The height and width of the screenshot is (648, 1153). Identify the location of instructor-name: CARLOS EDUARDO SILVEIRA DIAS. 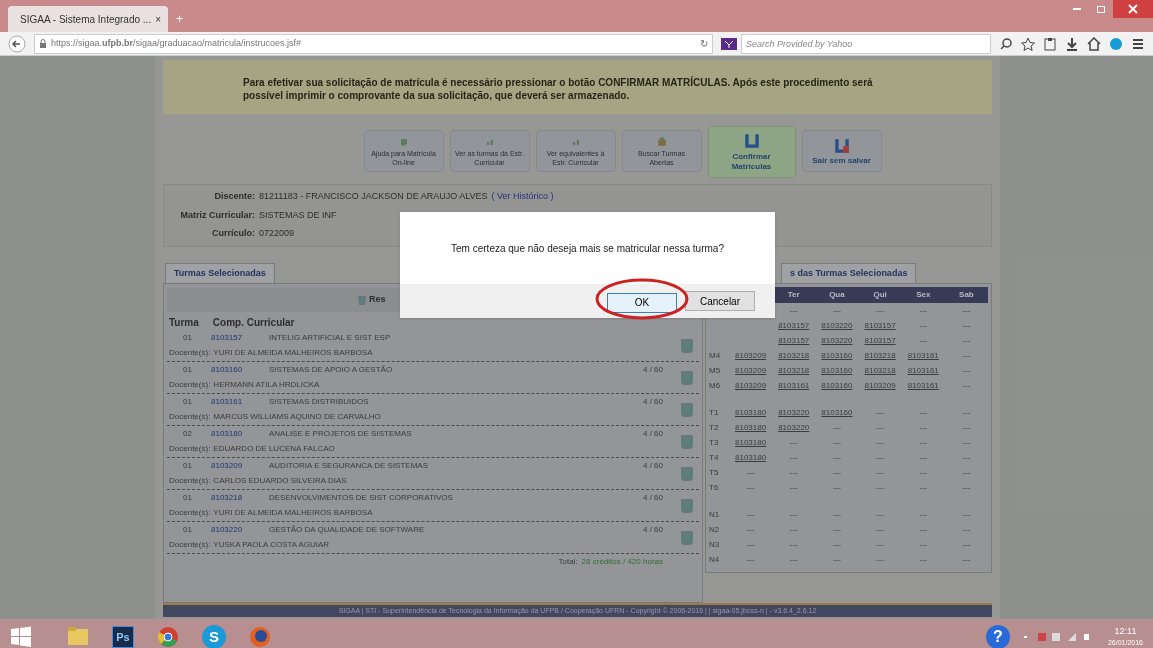
(280, 481).